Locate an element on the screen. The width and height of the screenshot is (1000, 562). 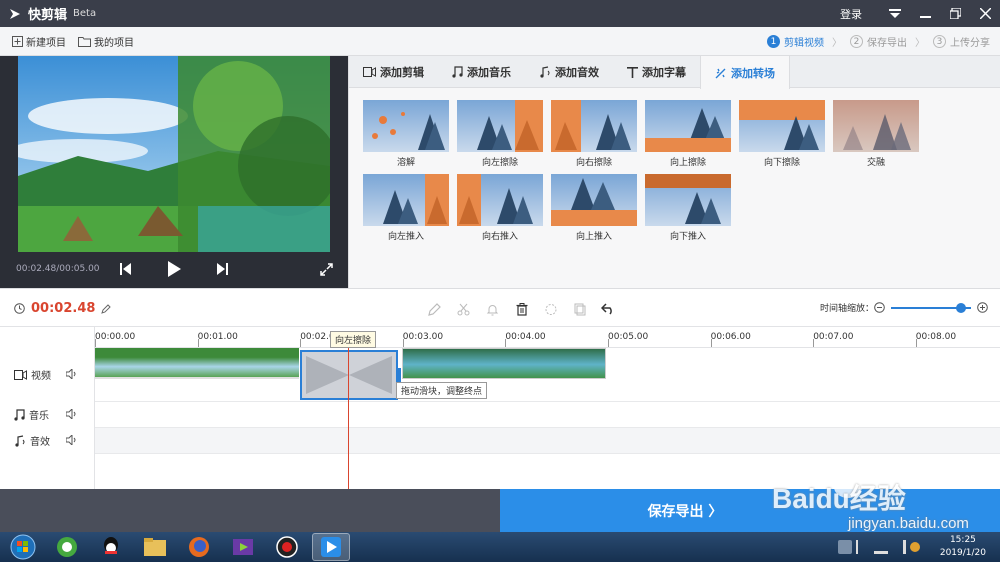
music-track is located at coordinates (547, 415).